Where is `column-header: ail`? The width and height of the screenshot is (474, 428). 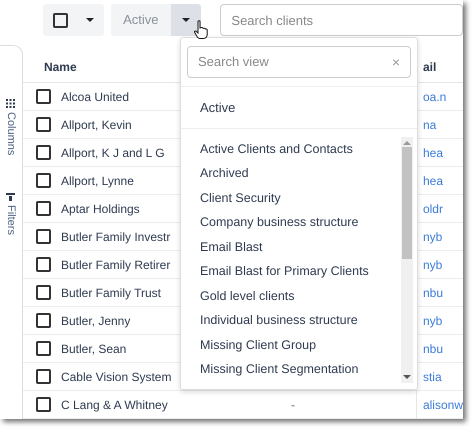 column-header: ail is located at coordinates (429, 67).